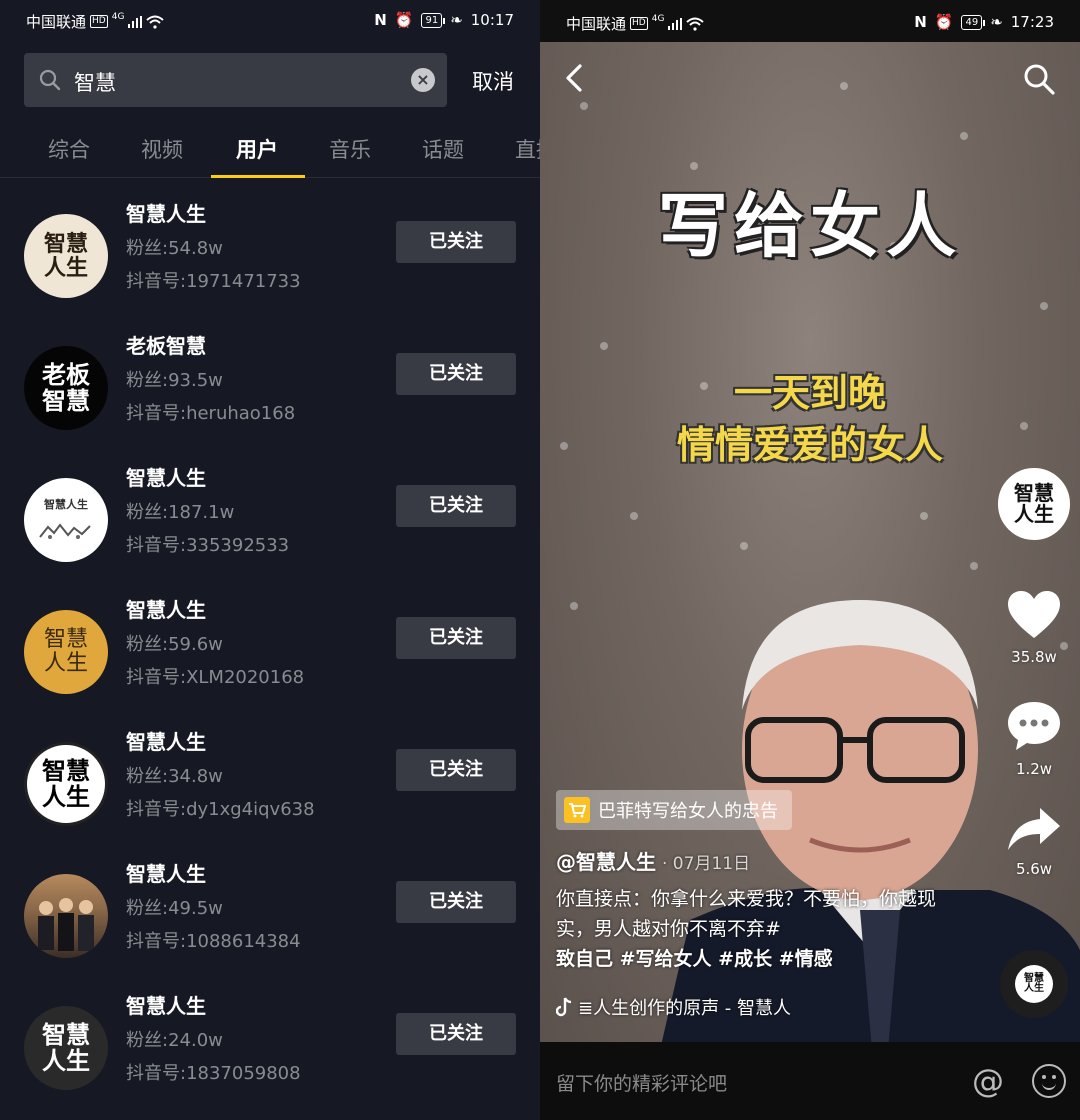 This screenshot has height=1120, width=1080. What do you see at coordinates (65, 531) in the screenshot?
I see `horse-painting-icon` at bounding box center [65, 531].